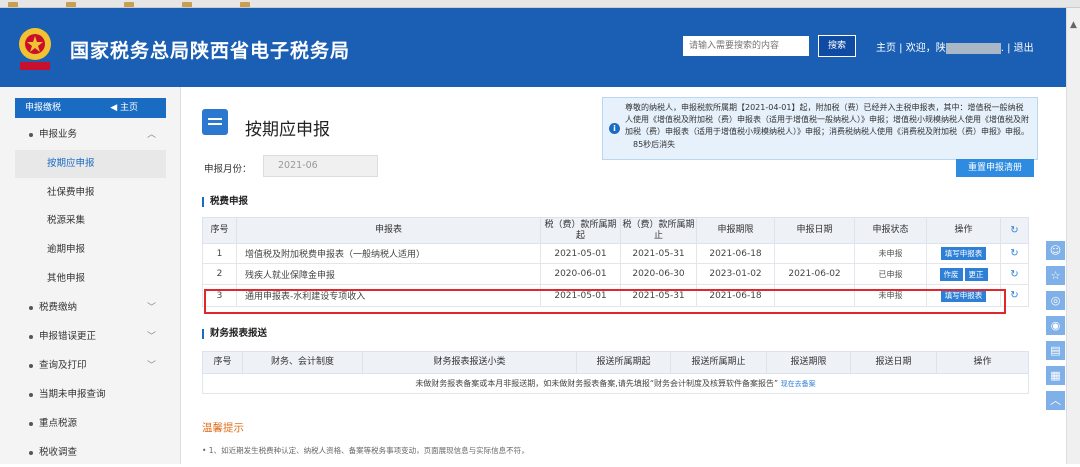  I want to click on tax-section-title: 税费申报, so click(225, 202).